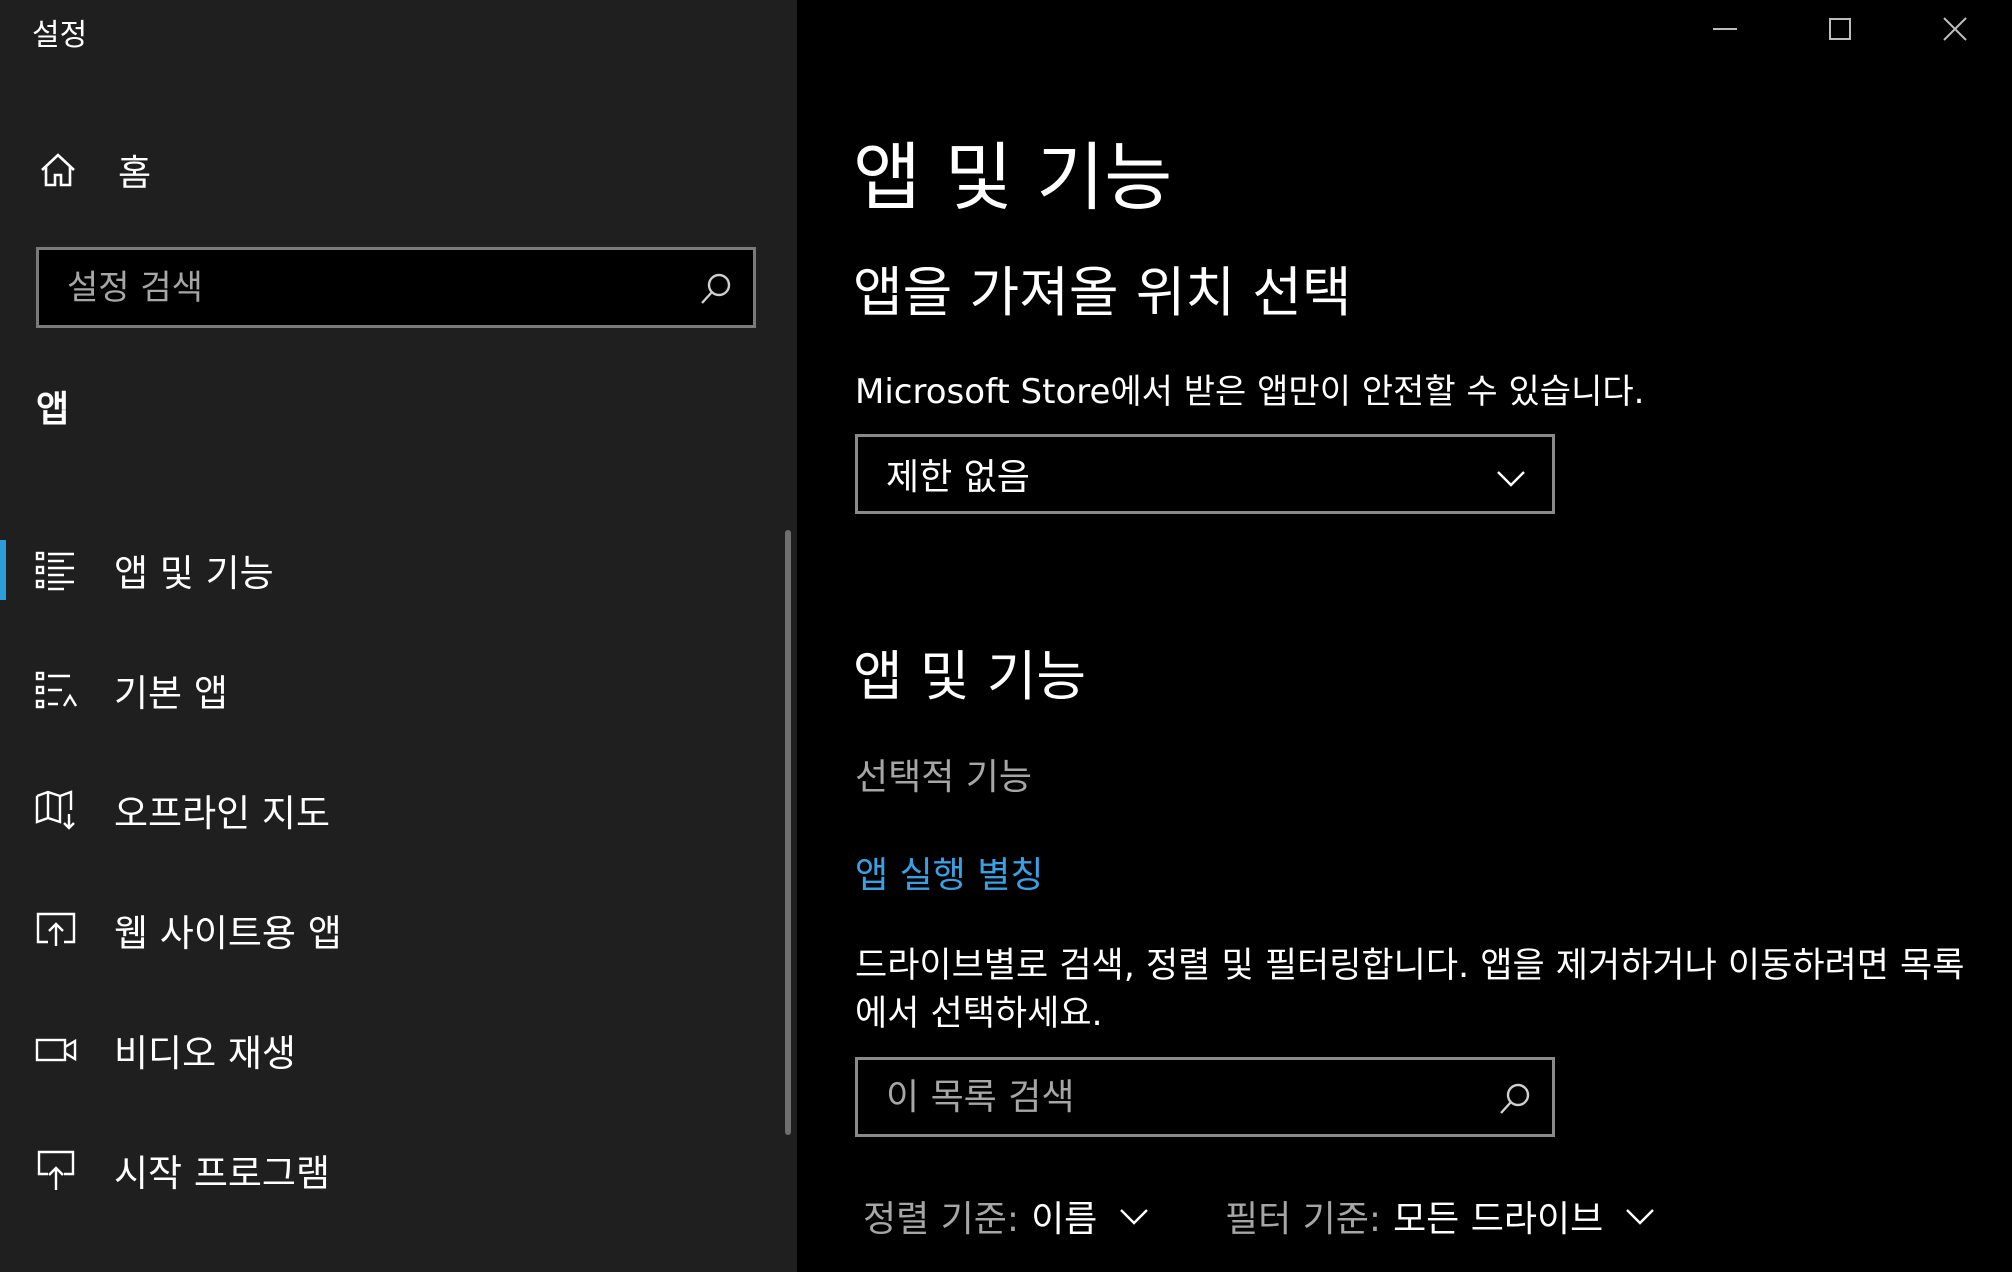  I want to click on filter-by-label: 필터 기준:, so click(1303, 1219).